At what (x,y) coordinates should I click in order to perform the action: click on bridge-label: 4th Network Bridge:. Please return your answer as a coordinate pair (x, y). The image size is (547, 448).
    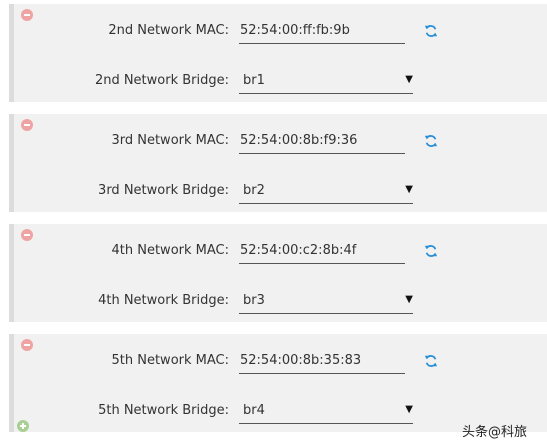
    Looking at the image, I should click on (163, 300).